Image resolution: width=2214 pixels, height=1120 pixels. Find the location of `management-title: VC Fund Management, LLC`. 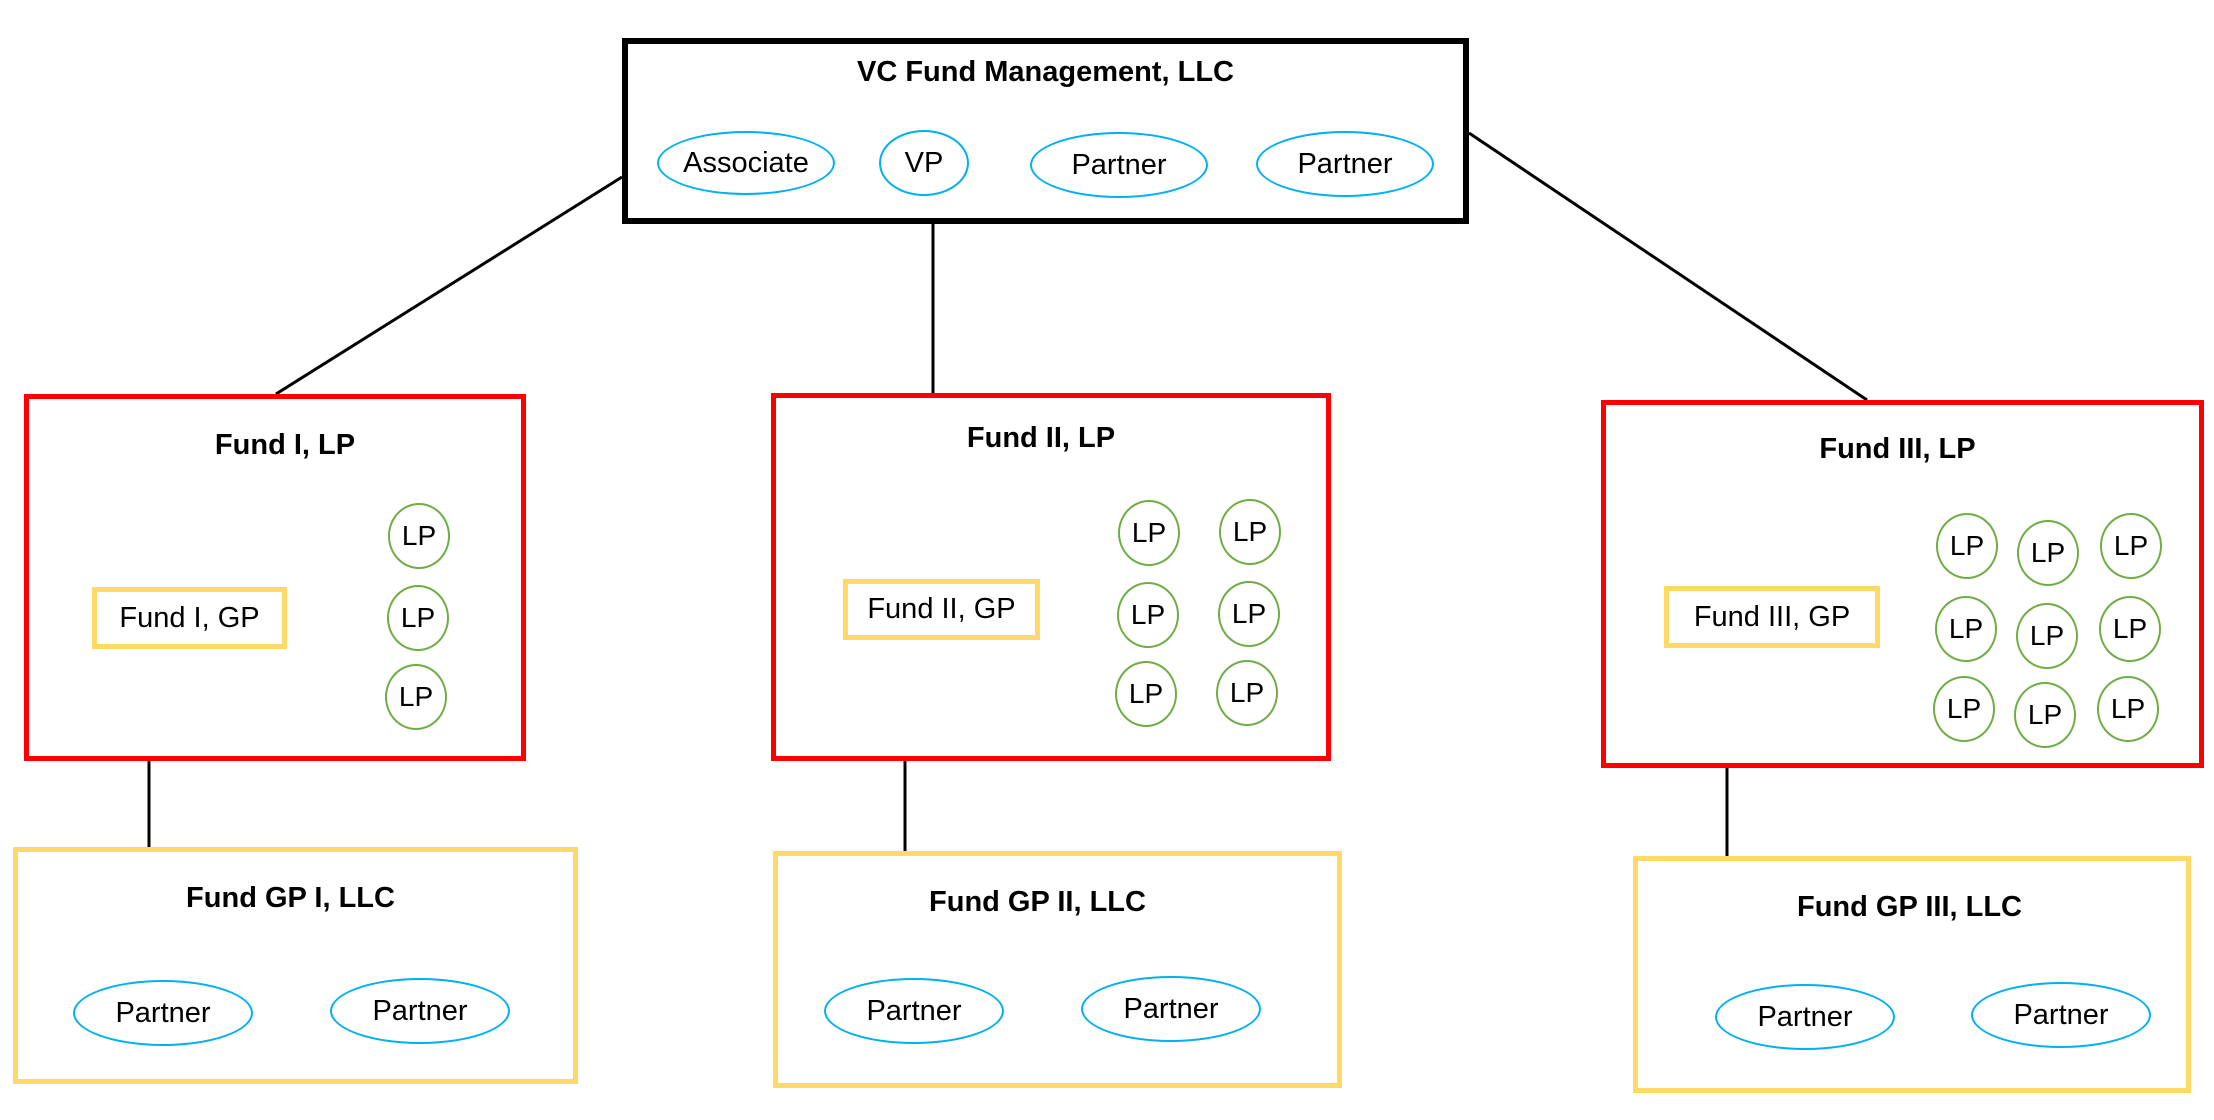

management-title: VC Fund Management, LLC is located at coordinates (1045, 72).